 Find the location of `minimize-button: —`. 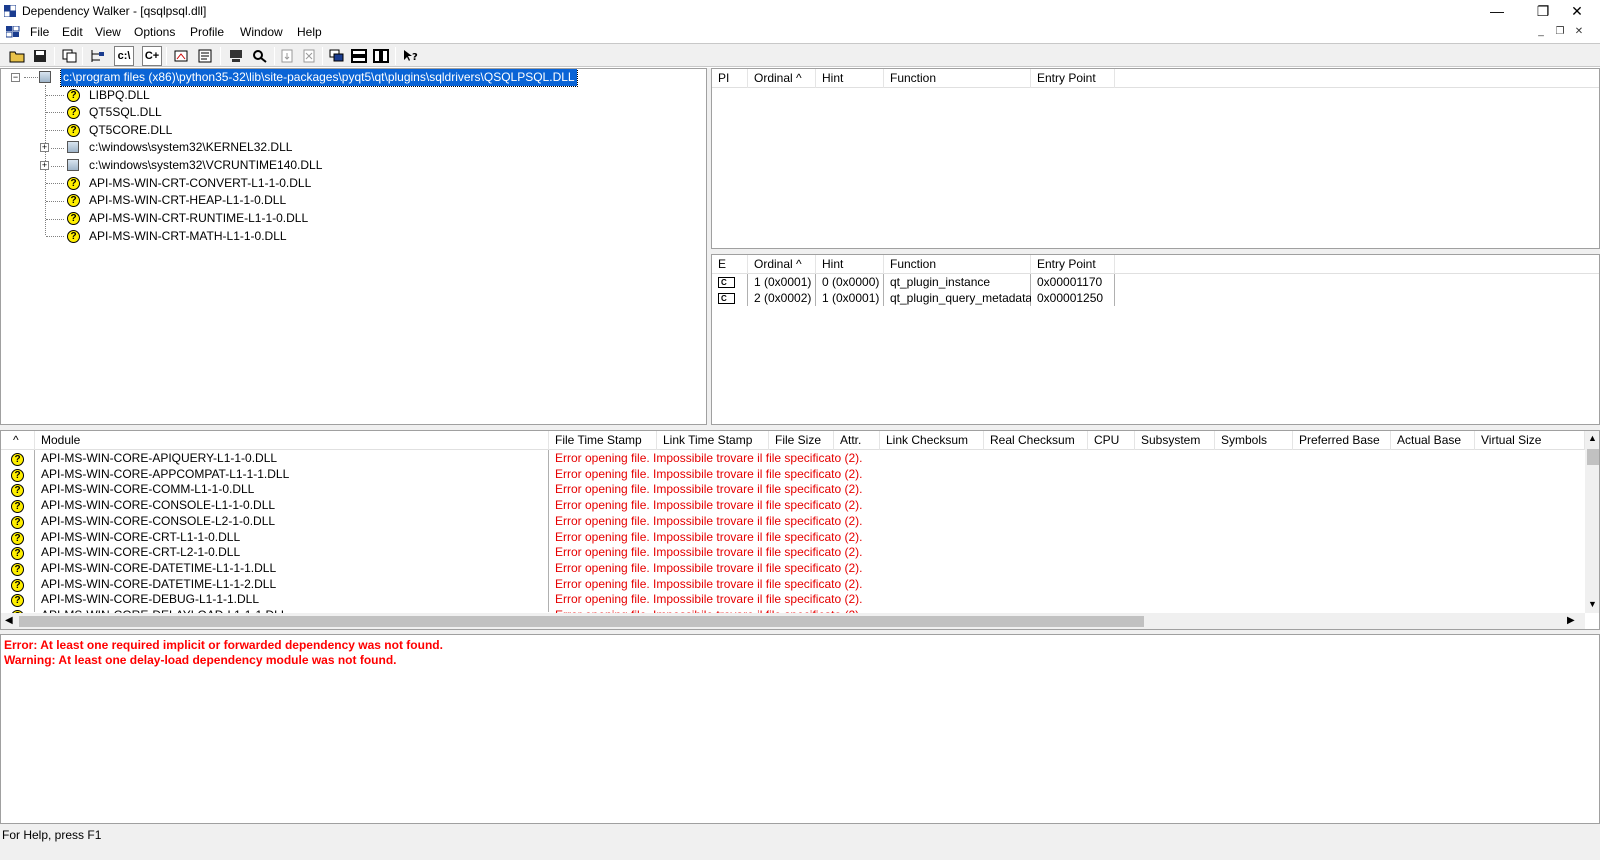

minimize-button: — is located at coordinates (1497, 11).